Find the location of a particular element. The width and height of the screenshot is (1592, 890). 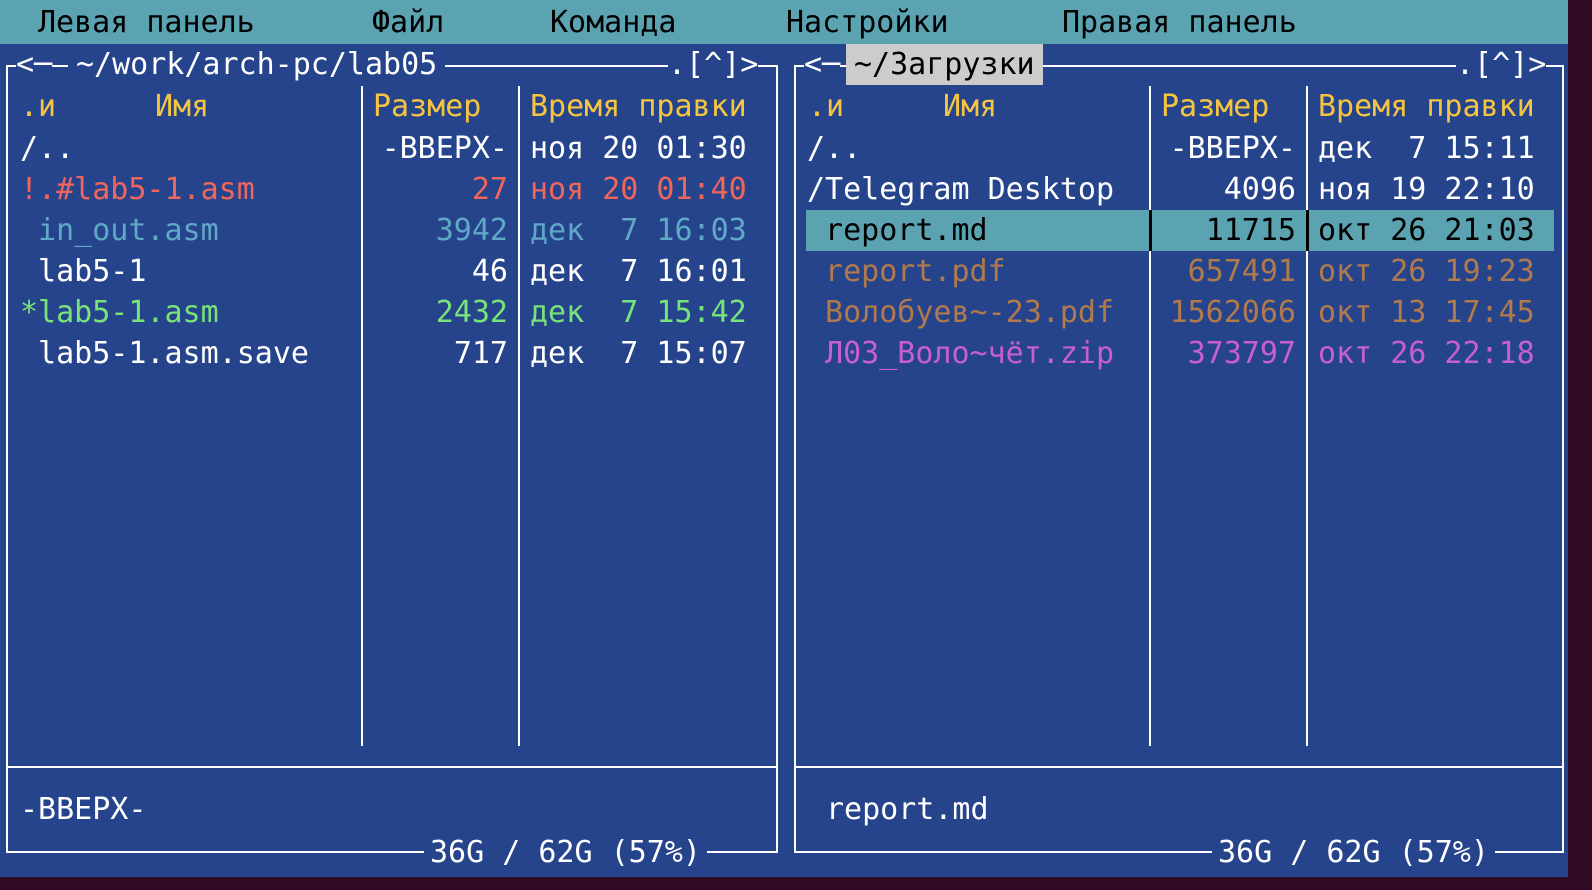

file-mtime: ноя 20 01:30 is located at coordinates (638, 148).